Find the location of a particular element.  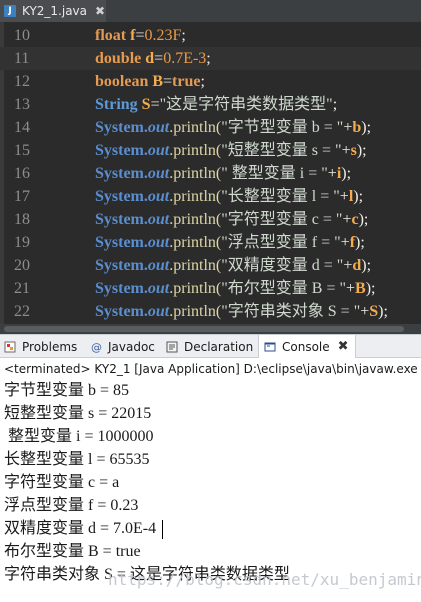

console-line: 布尔型变量 B = true is located at coordinates (72, 551).